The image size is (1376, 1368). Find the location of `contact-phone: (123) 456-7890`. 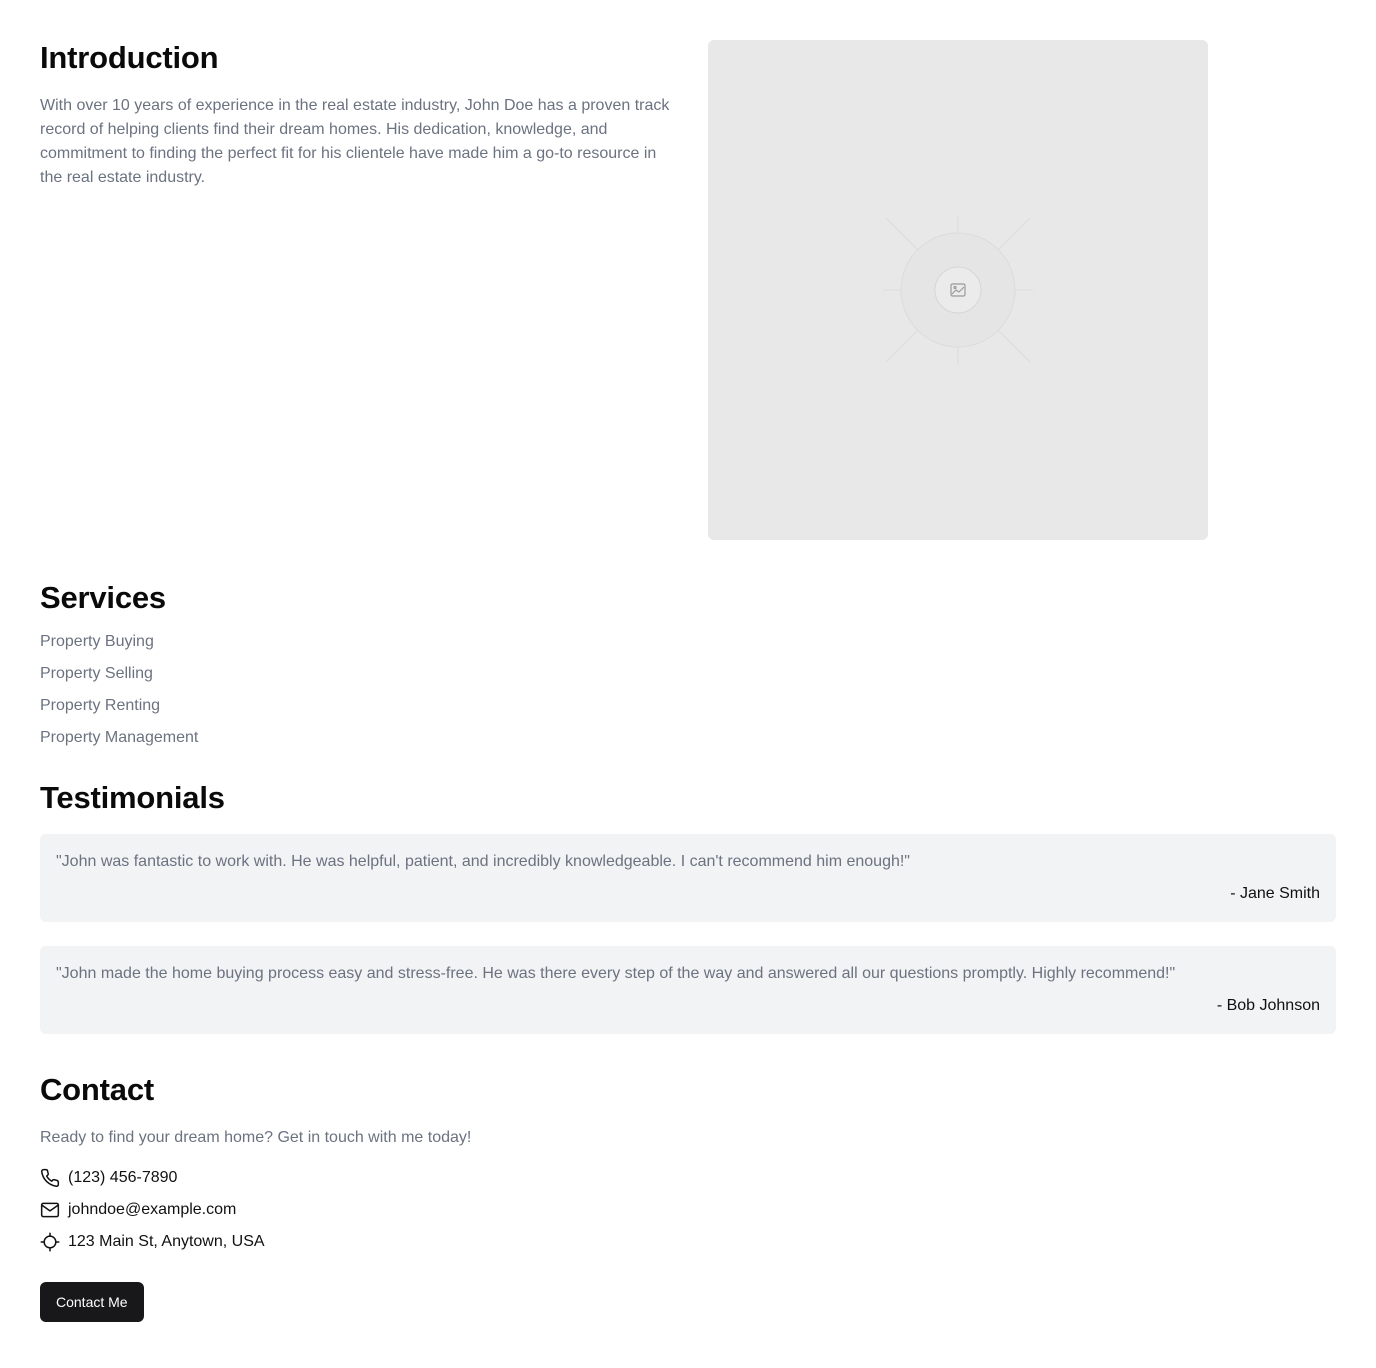

contact-phone: (123) 456-7890 is located at coordinates (688, 1178).